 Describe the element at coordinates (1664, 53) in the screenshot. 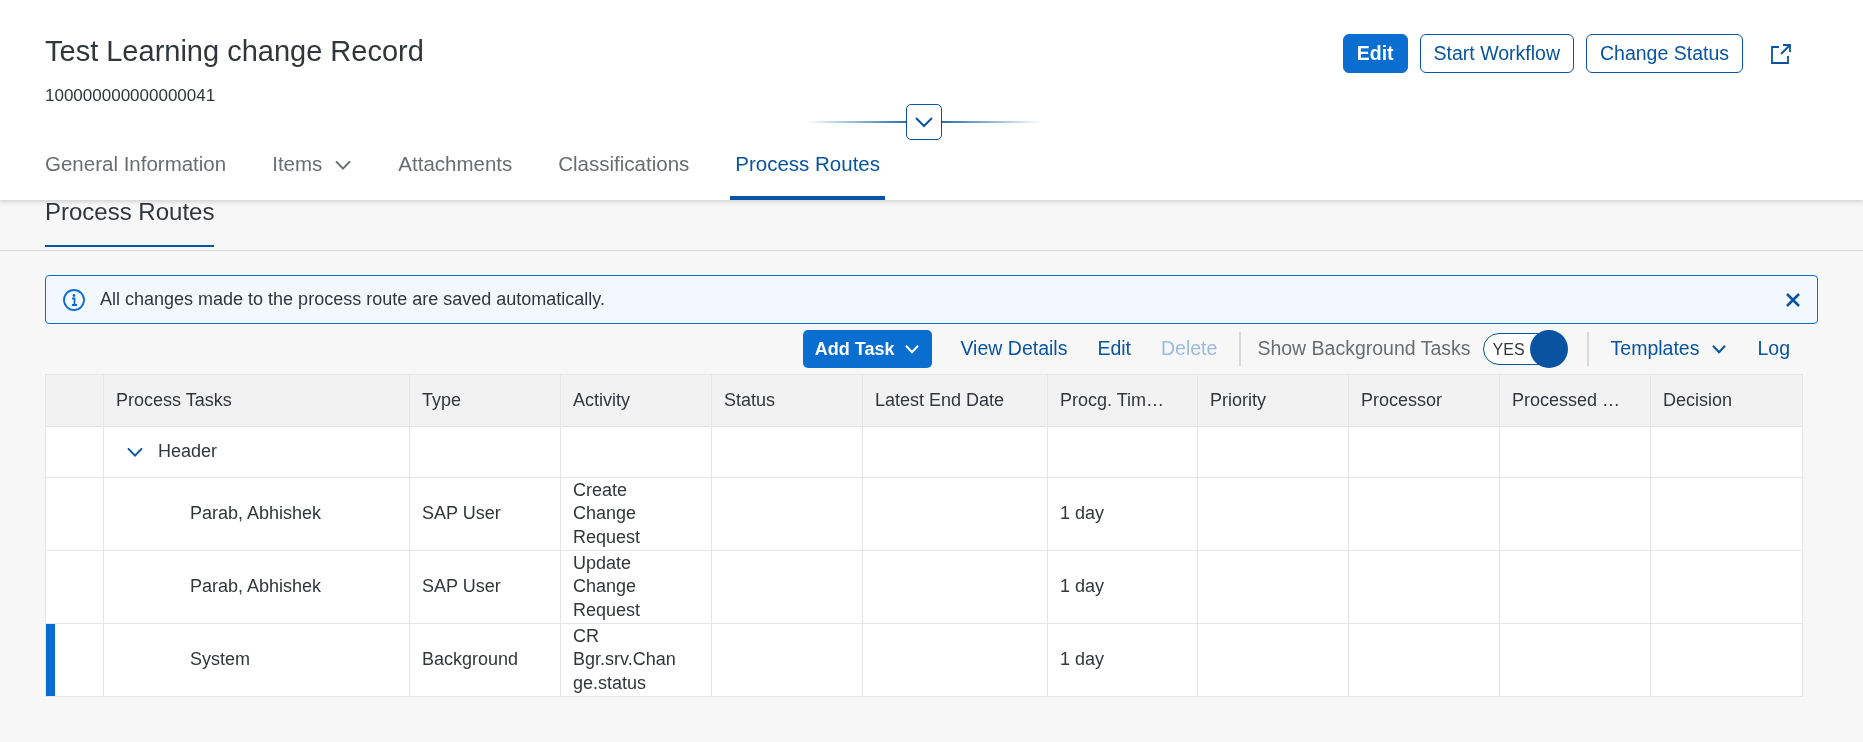

I see `action-button: Change Status` at that location.